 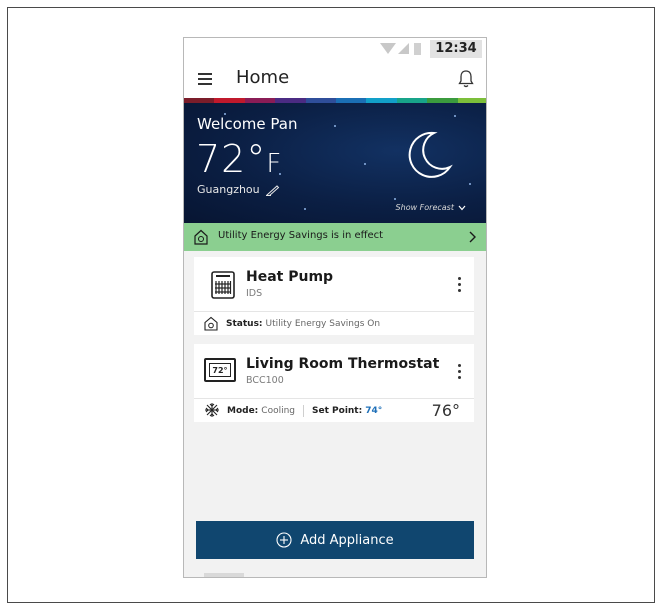 I want to click on status-time: 12:34, so click(x=456, y=49).